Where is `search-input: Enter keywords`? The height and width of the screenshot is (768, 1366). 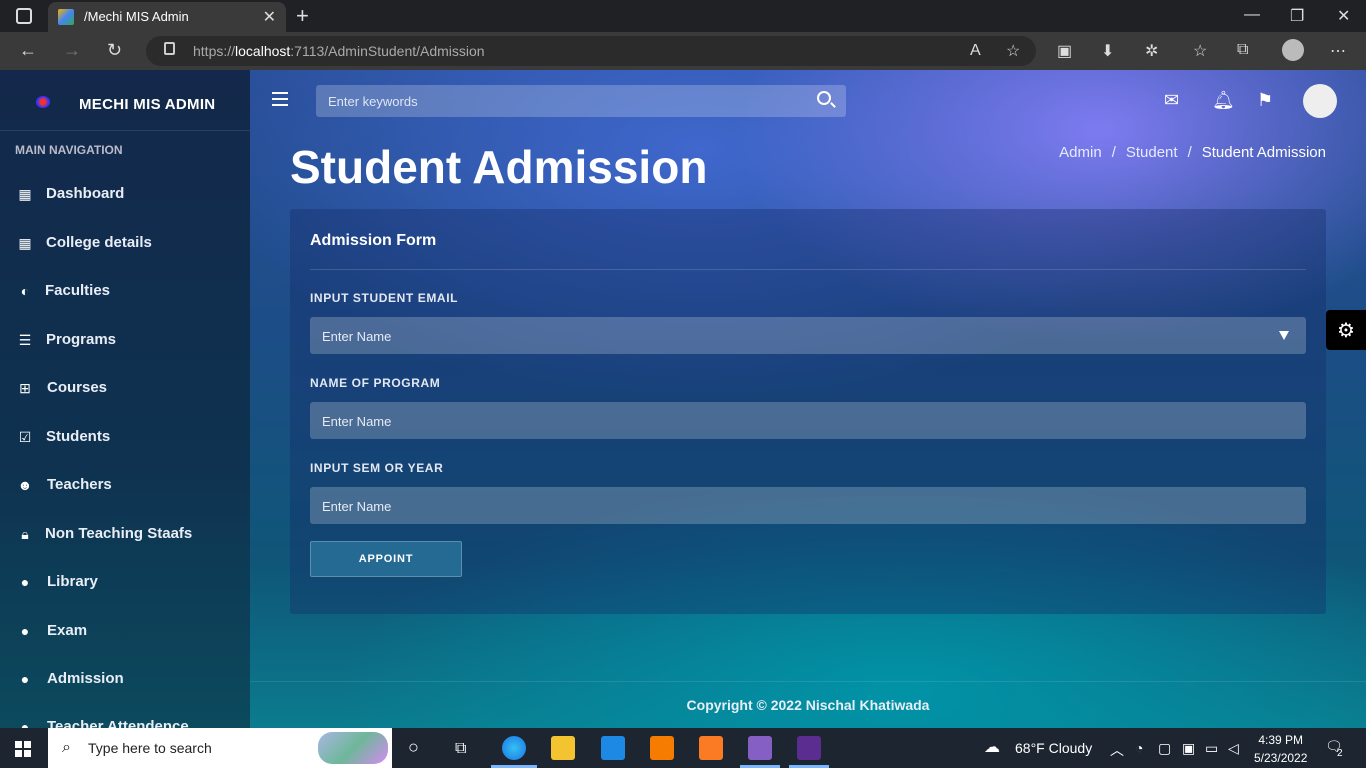
search-input: Enter keywords is located at coordinates (581, 101).